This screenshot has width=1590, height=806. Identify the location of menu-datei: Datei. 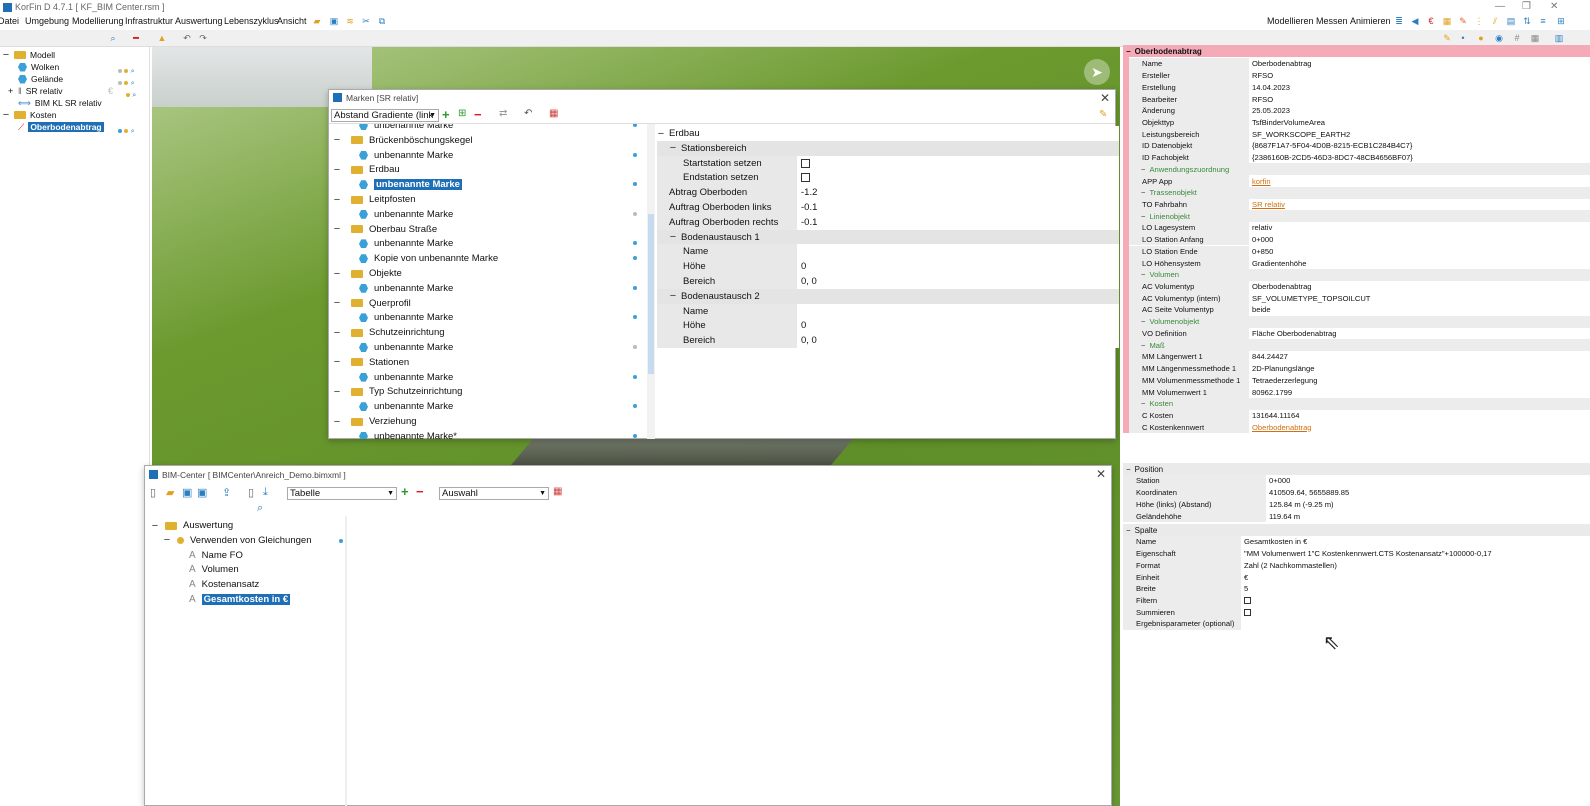
(9, 21).